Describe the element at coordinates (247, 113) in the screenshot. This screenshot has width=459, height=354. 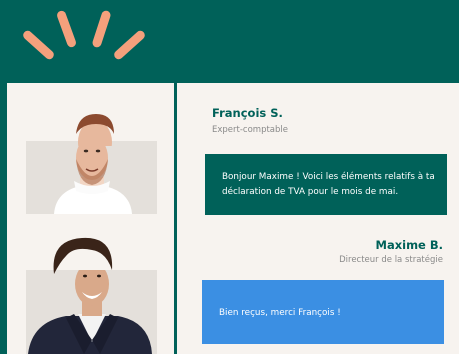
I see `sender-name: François S.` at that location.